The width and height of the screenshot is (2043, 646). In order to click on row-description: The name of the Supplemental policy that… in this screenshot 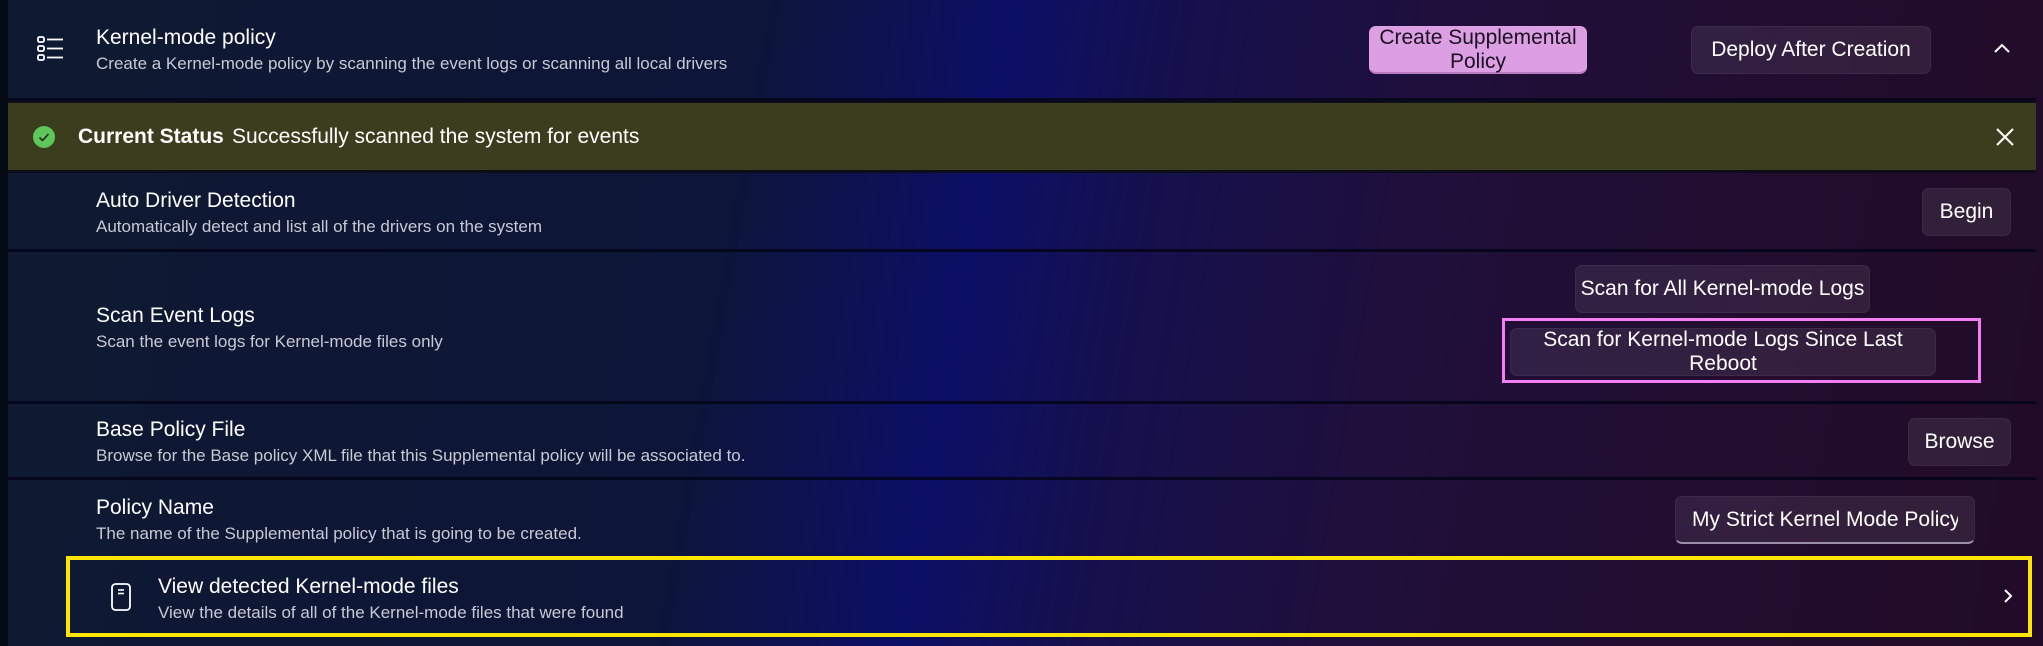, I will do `click(339, 533)`.